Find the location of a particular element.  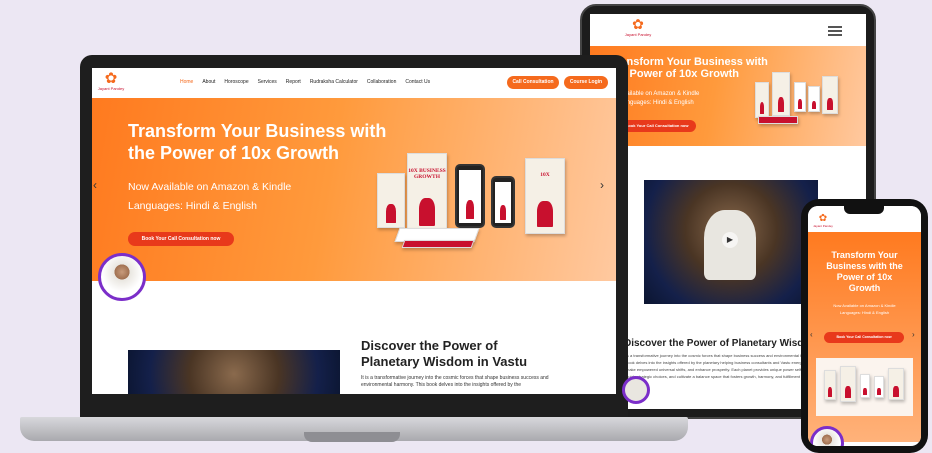

site-logo: ✿ Jayant Pandey is located at coordinates (111, 81).